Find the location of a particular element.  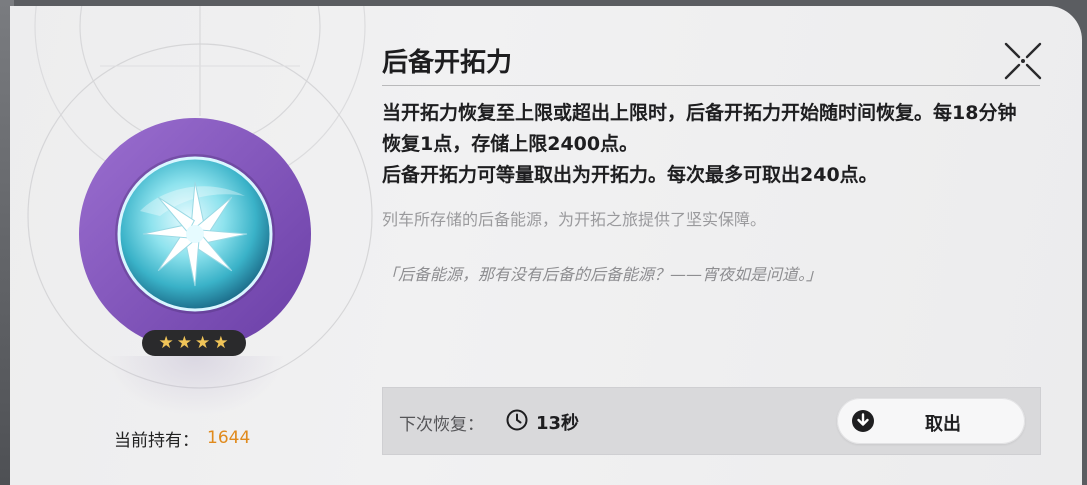

flavor-text: 列车所存储的后备能源，为开拓之旅提供了坚实保障。 is located at coordinates (574, 219).